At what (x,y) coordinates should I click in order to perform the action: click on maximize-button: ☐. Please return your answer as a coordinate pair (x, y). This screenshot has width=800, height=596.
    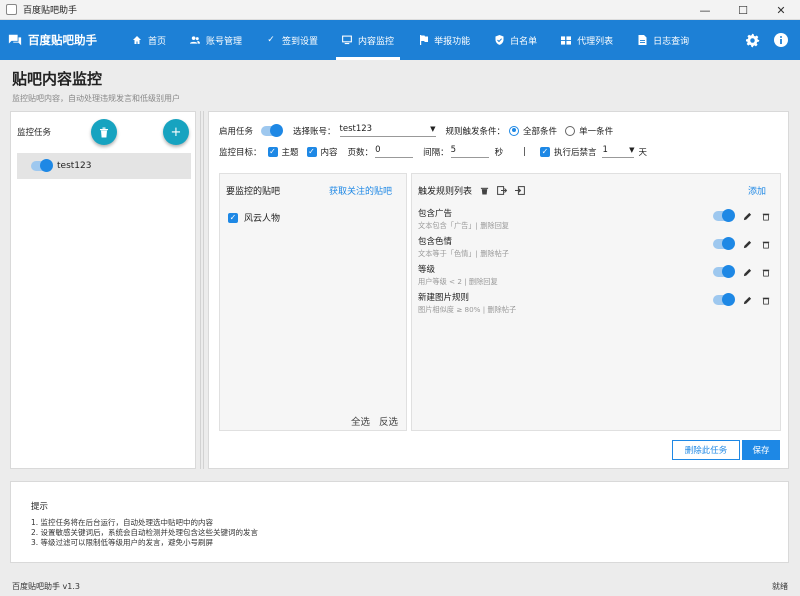
    Looking at the image, I should click on (743, 10).